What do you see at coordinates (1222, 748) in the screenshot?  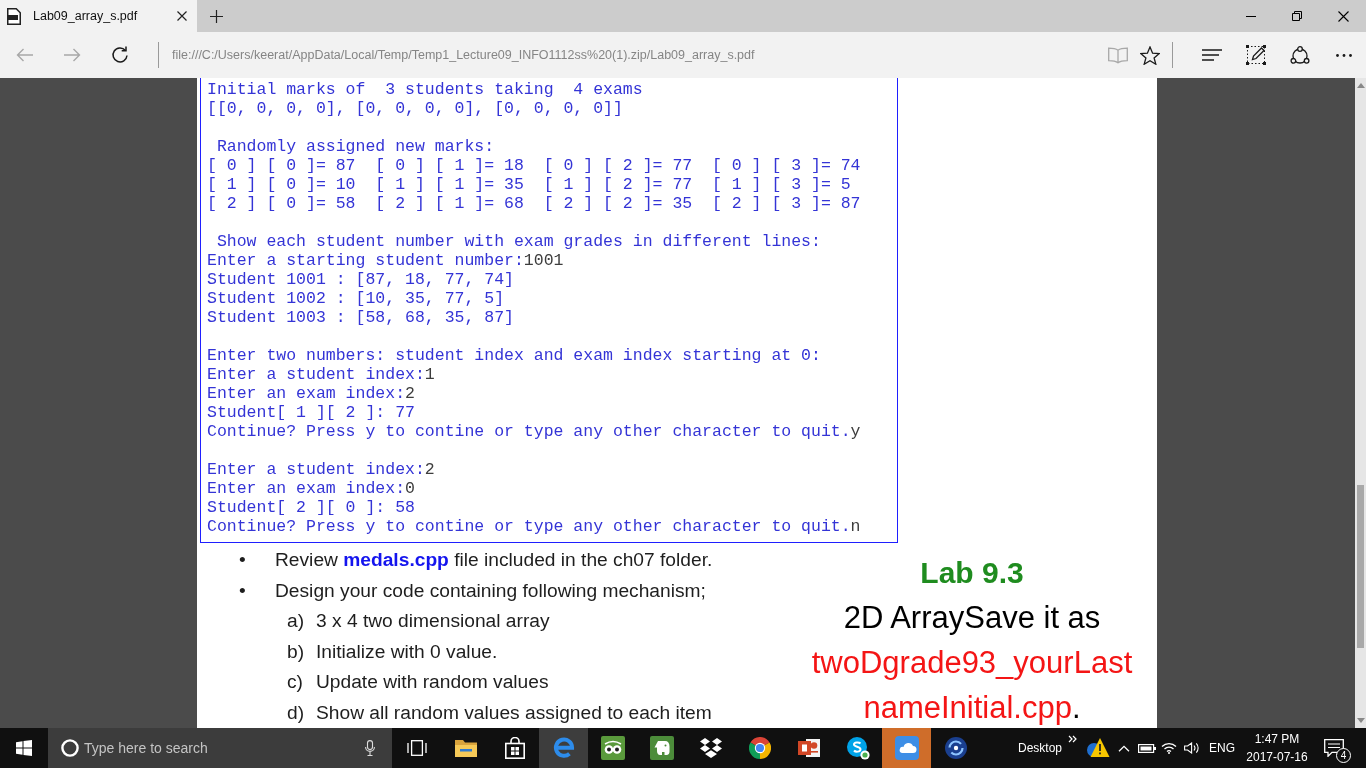 I see `language-indicator: ENG` at bounding box center [1222, 748].